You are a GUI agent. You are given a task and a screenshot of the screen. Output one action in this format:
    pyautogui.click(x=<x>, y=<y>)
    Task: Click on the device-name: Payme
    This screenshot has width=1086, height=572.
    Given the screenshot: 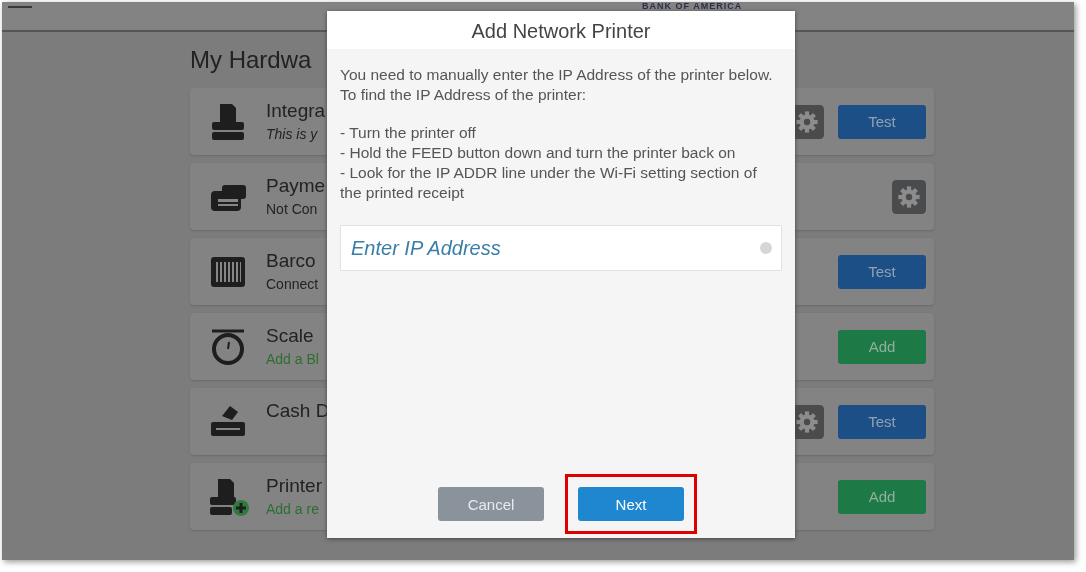 What is the action you would take?
    pyautogui.click(x=296, y=186)
    